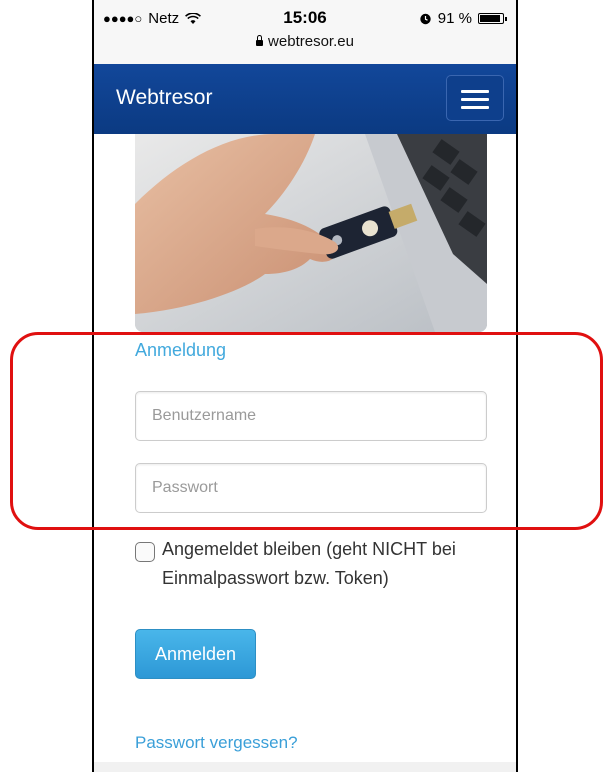 This screenshot has height=772, width=606. What do you see at coordinates (311, 416) in the screenshot?
I see `username-input` at bounding box center [311, 416].